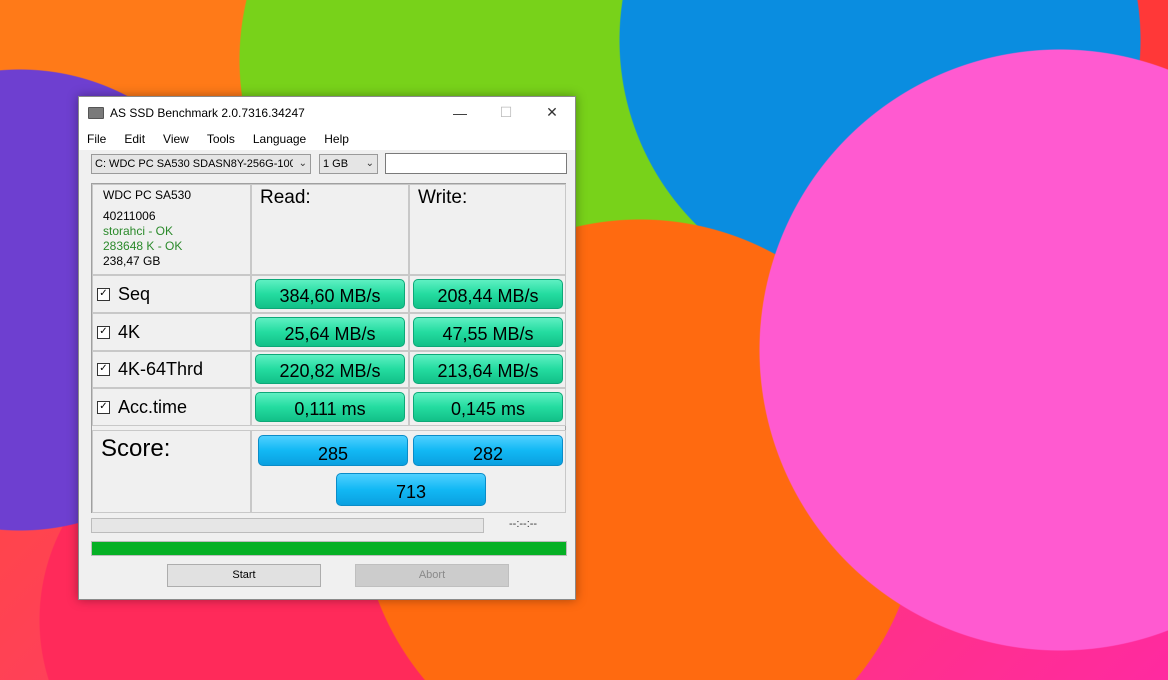 This screenshot has height=680, width=1168. I want to click on drive-dropdown-value: C: WDC PC SA530 SDASN8Y-256G-1006, so click(194, 164).